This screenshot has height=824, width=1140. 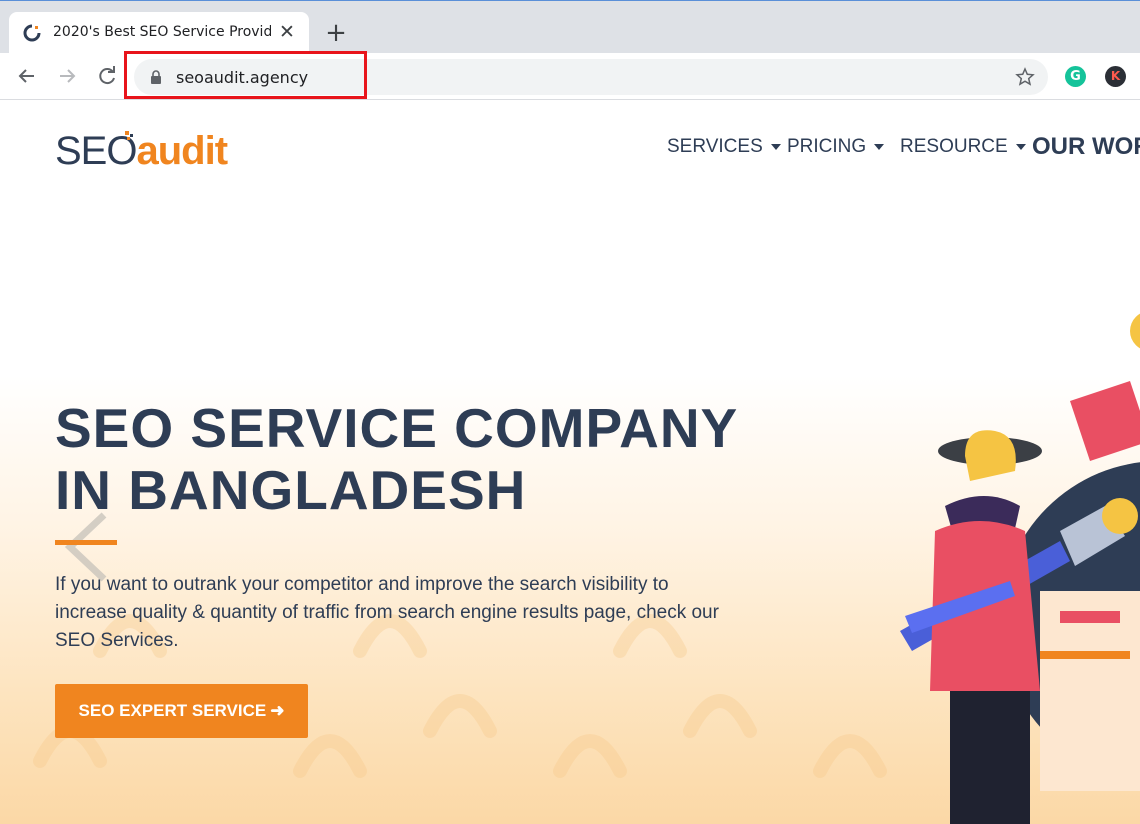 I want to click on browser-tab: 2020's Best SEO Service Provider ✕, so click(x=159, y=33).